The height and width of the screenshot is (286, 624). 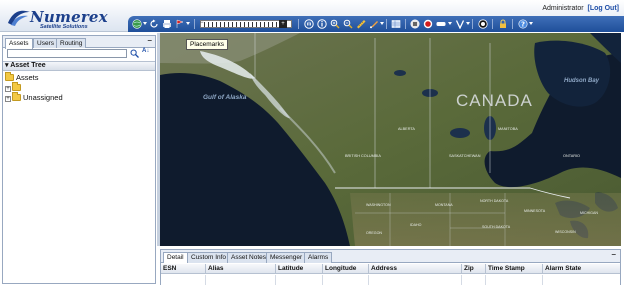 What do you see at coordinates (416, 225) in the screenshot?
I see `map-label-idaho: IDAHO` at bounding box center [416, 225].